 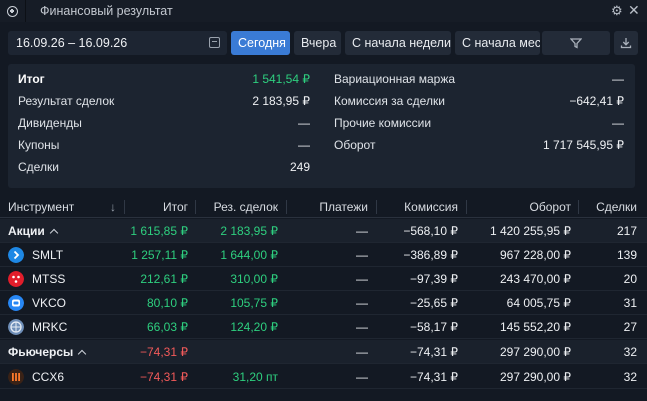 What do you see at coordinates (535, 255) in the screenshot?
I see `row-turnover: 967 228,00 ₽` at bounding box center [535, 255].